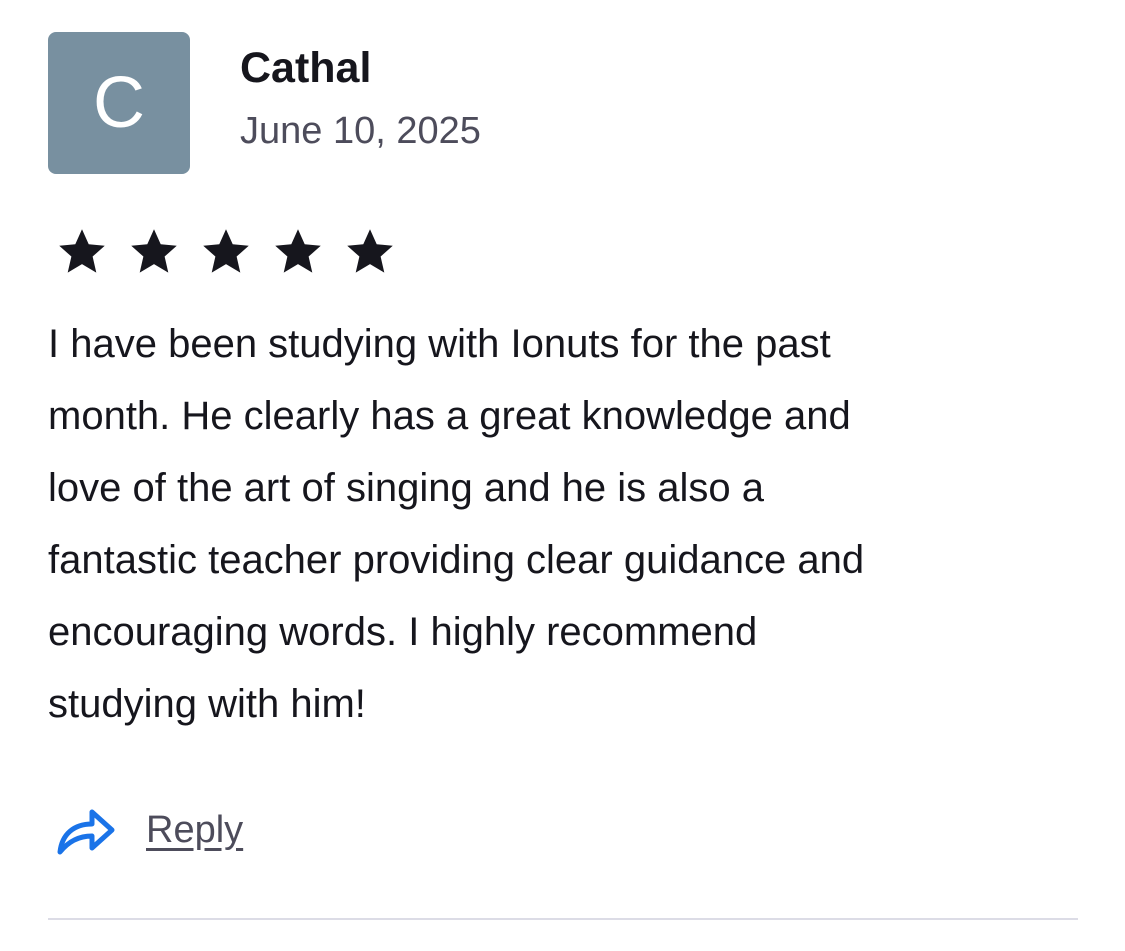  What do you see at coordinates (360, 94) in the screenshot?
I see `review-meta: Cathal June 10, 2025` at bounding box center [360, 94].